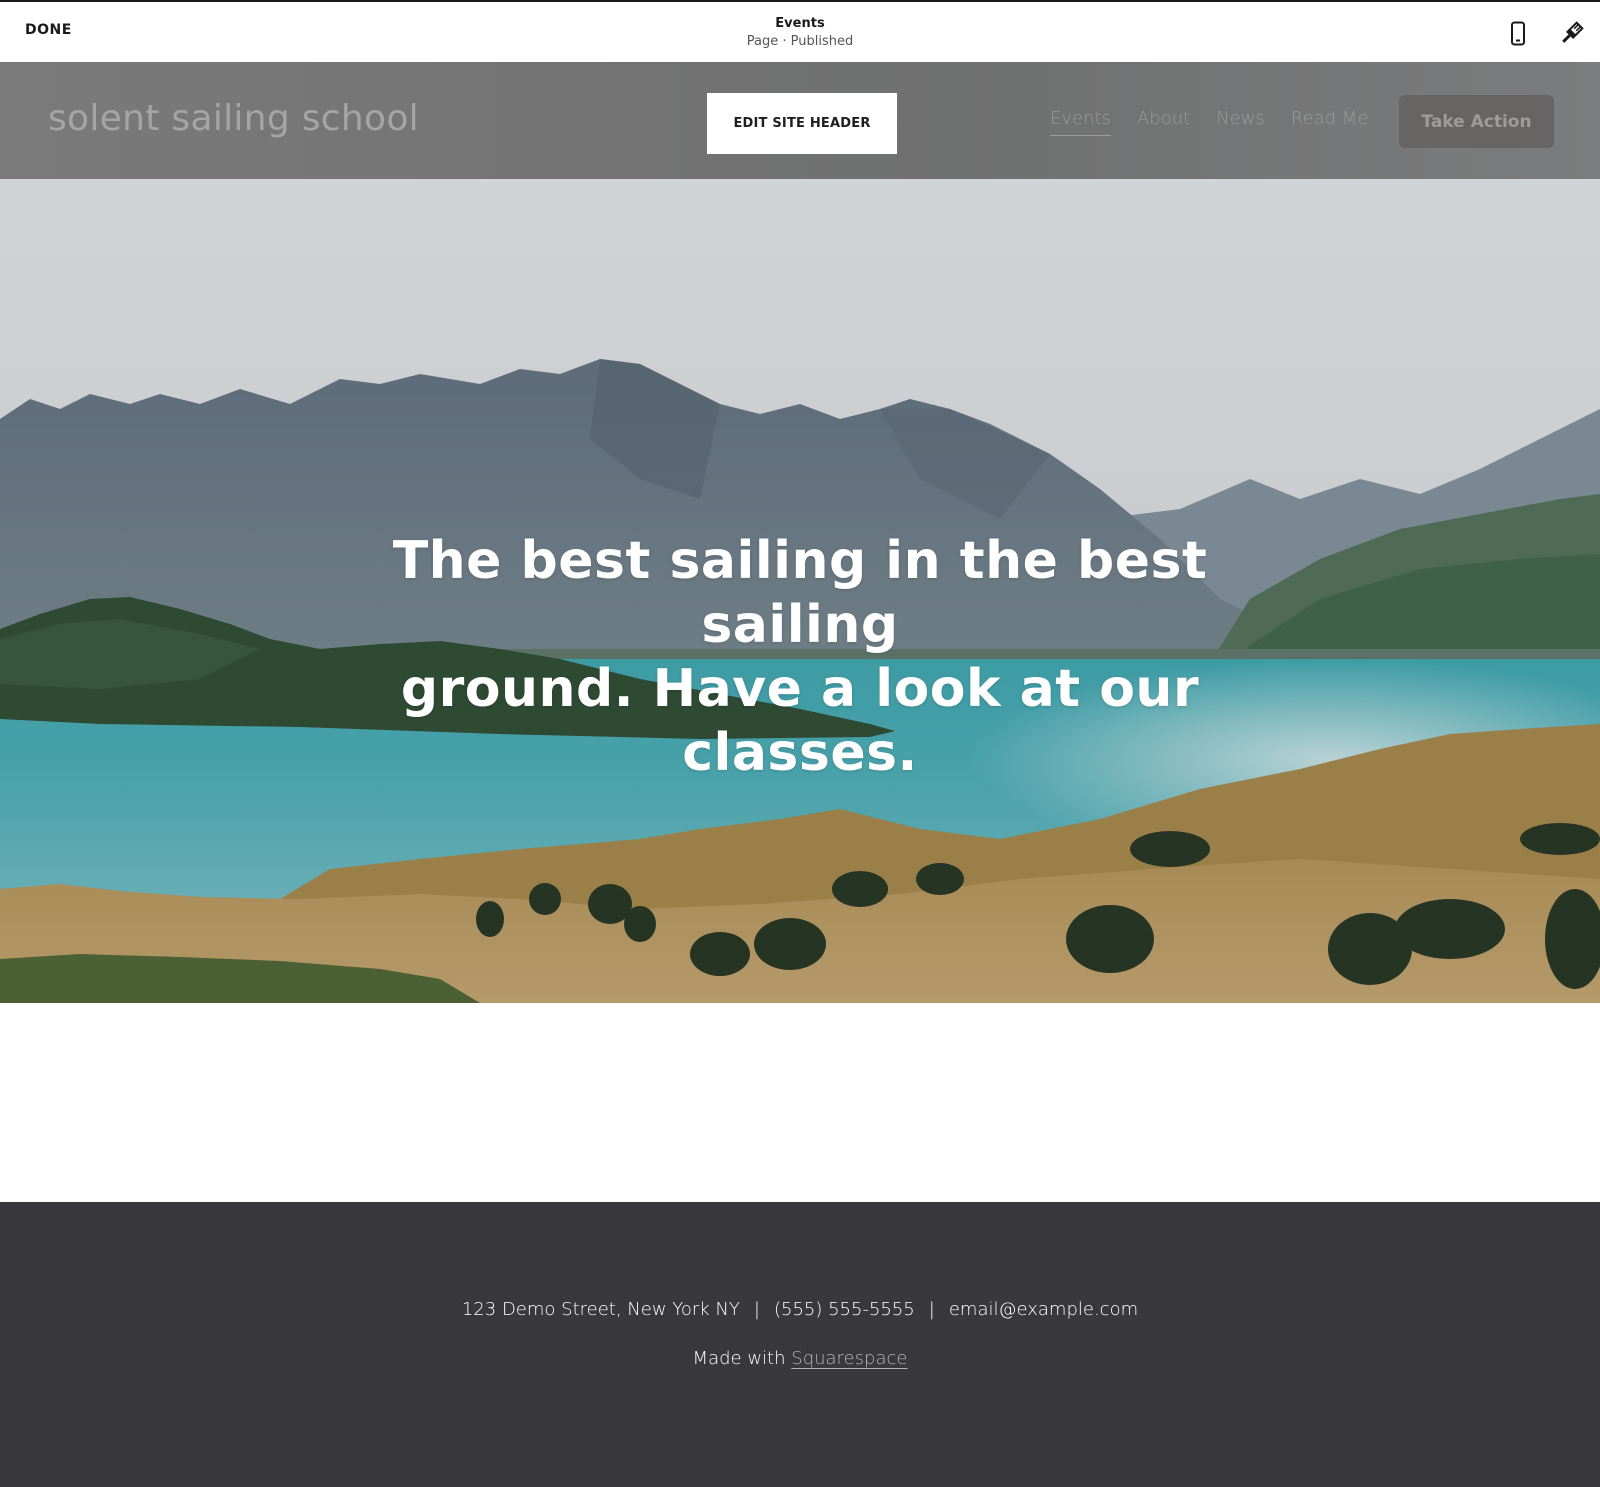 This screenshot has height=1487, width=1600. I want to click on edit-site-header-button: EDIT SITE HEADER, so click(802, 123).